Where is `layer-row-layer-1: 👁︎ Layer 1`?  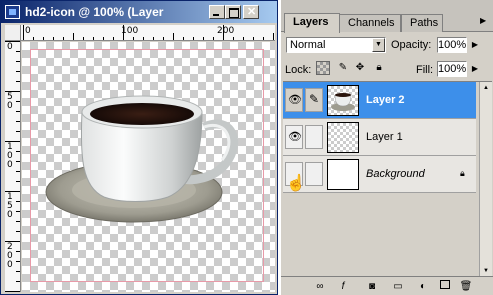 layer-row-layer-1: 👁︎ Layer 1 is located at coordinates (379, 137).